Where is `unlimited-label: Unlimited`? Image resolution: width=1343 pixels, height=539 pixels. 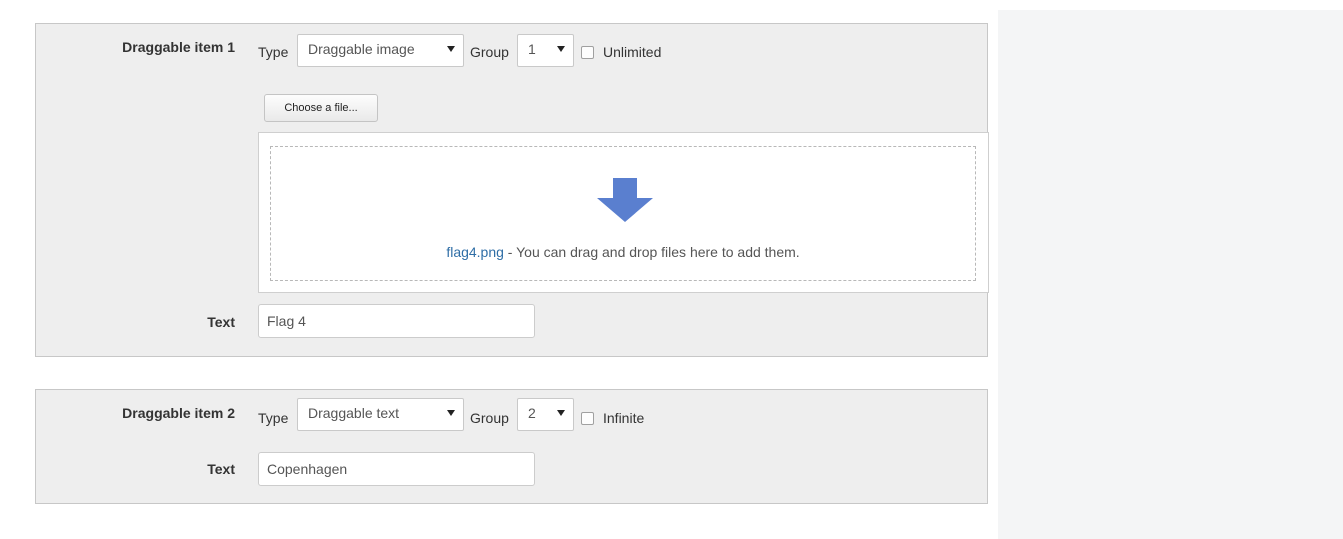 unlimited-label: Unlimited is located at coordinates (632, 52).